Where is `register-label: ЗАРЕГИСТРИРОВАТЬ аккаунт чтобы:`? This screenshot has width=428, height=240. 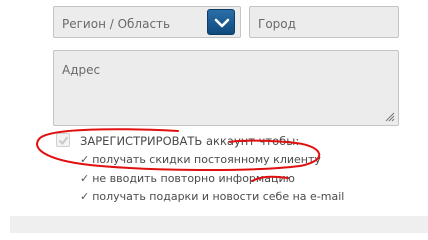
register-label: ЗАРЕГИСТРИРОВАТЬ аккаунт чтобы: is located at coordinates (190, 141).